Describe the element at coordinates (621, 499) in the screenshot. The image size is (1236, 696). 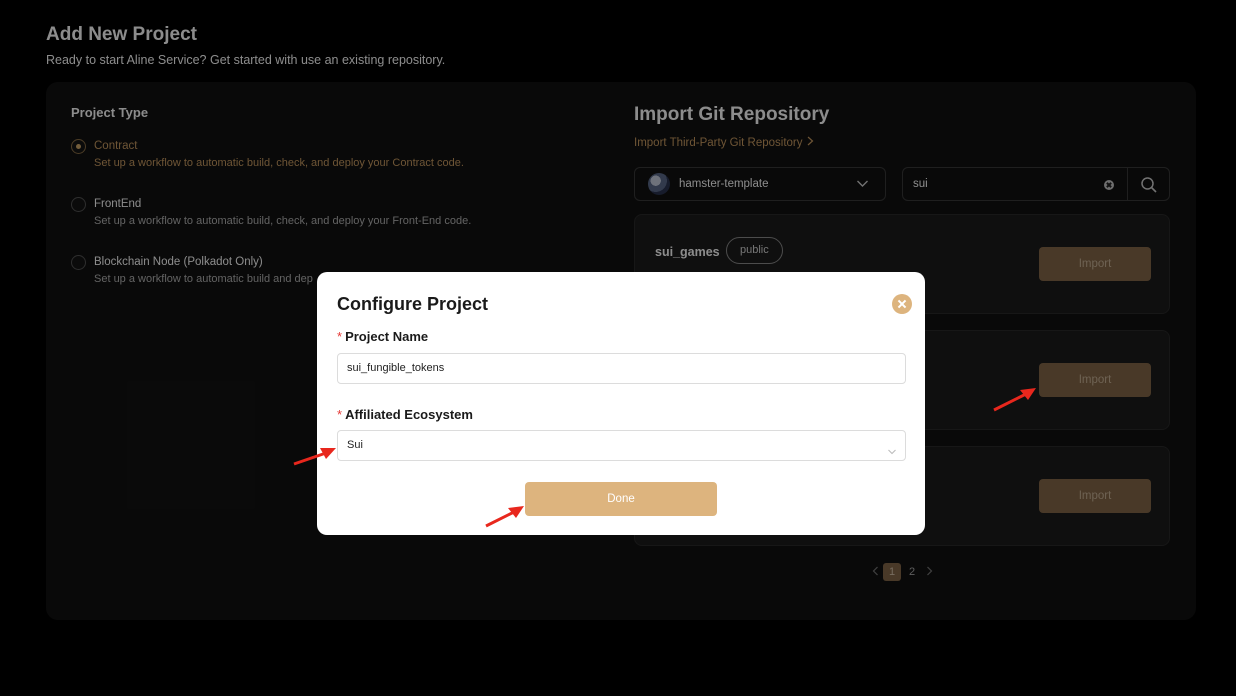
I see `done-button: Done` at that location.